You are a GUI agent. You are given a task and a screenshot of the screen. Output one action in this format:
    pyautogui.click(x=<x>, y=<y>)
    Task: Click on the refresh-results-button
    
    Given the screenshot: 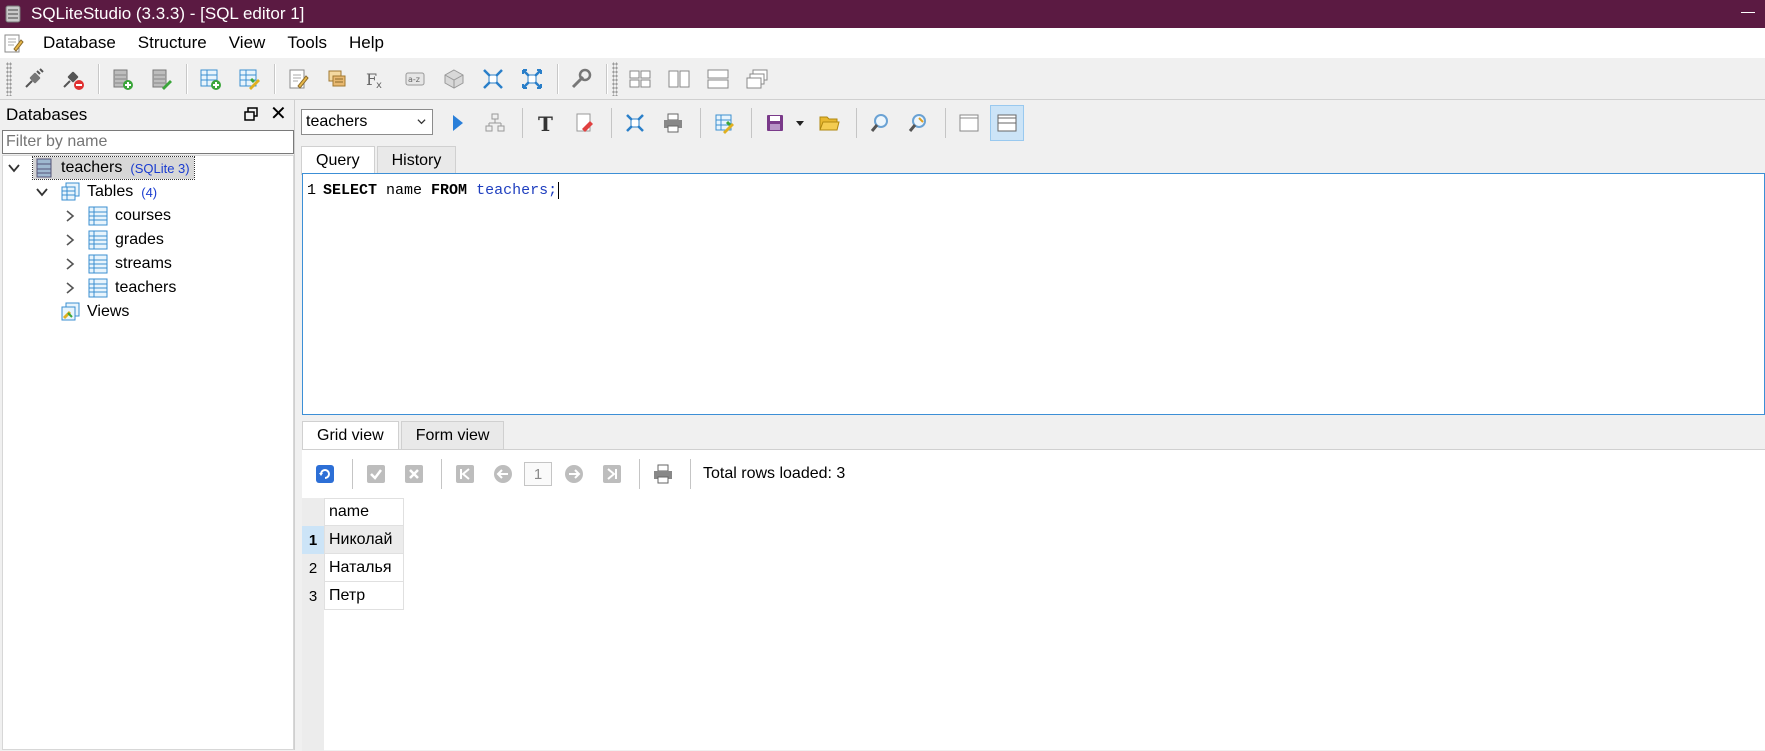 What is the action you would take?
    pyautogui.click(x=325, y=474)
    